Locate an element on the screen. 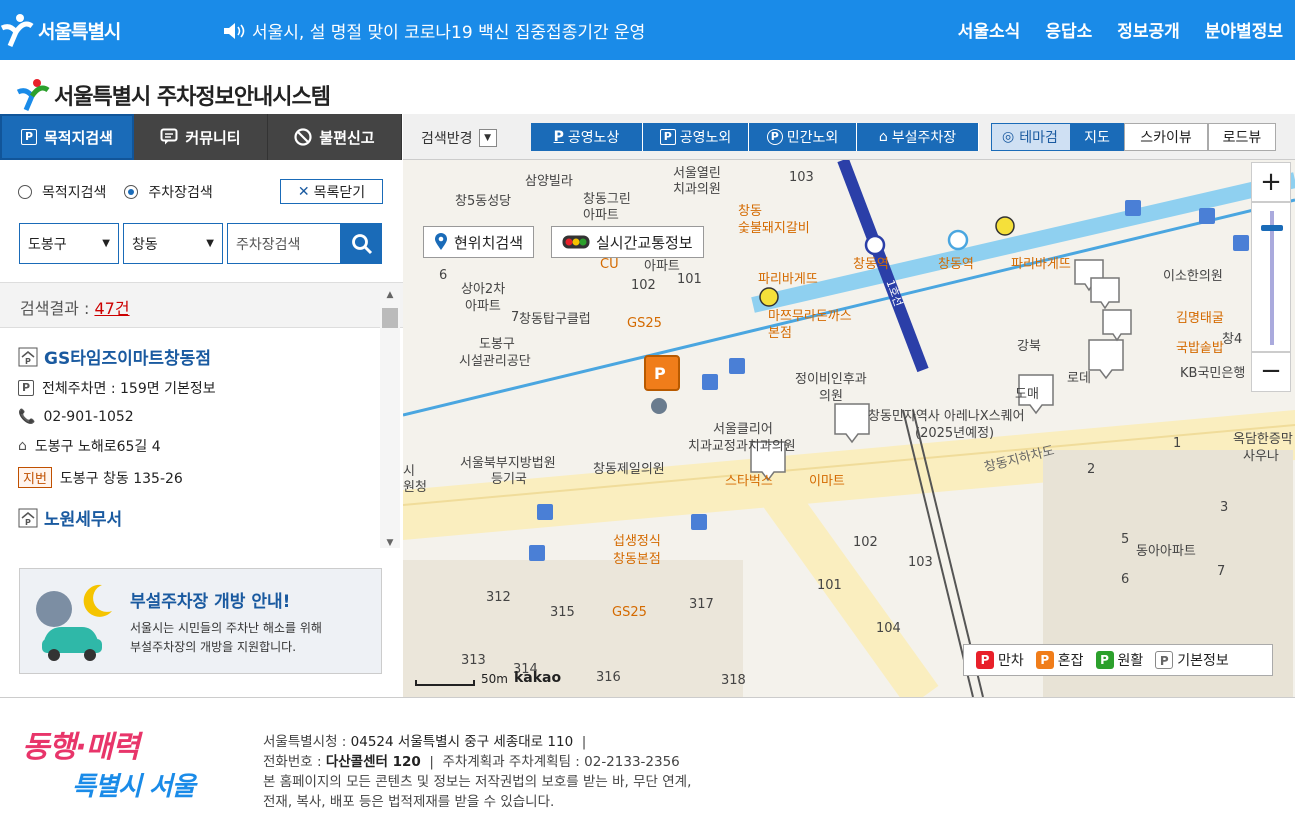  speaker-icon is located at coordinates (234, 30).